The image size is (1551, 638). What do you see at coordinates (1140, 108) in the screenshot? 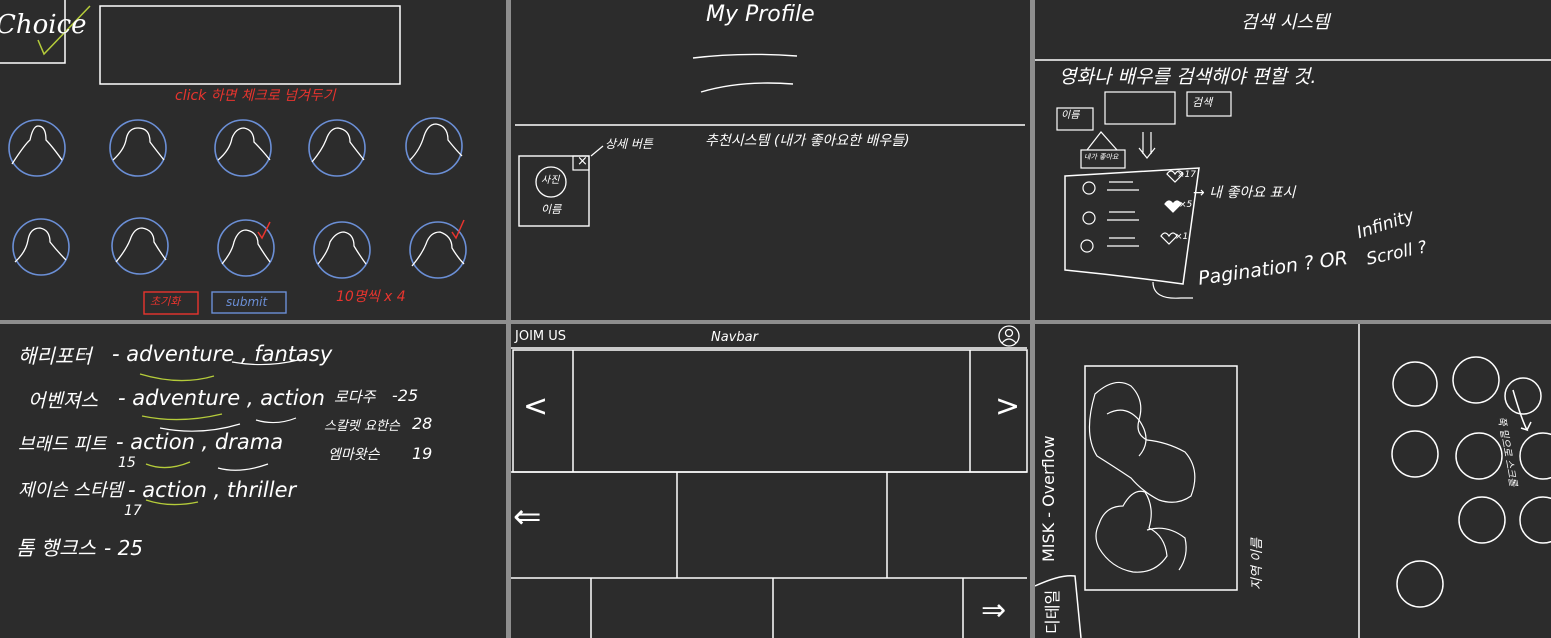
I see `search-input` at bounding box center [1140, 108].